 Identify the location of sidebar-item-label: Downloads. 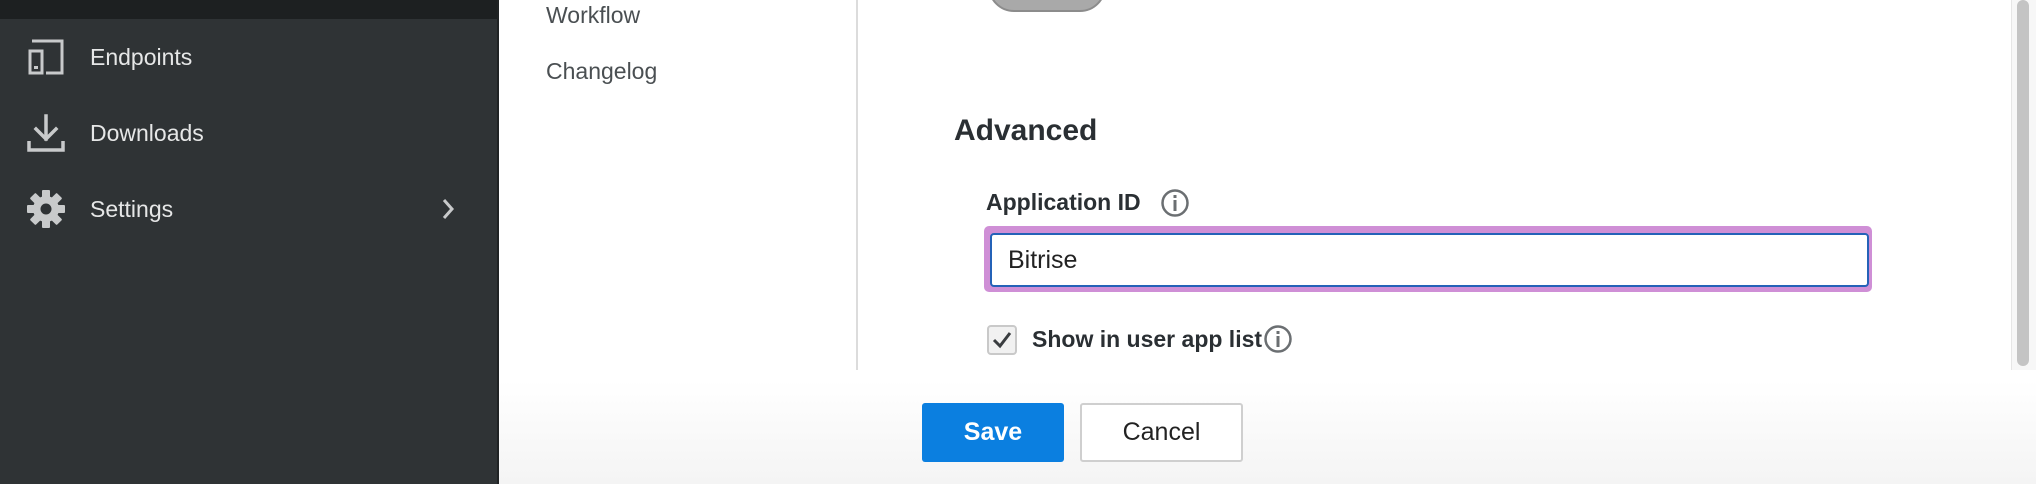
(147, 132).